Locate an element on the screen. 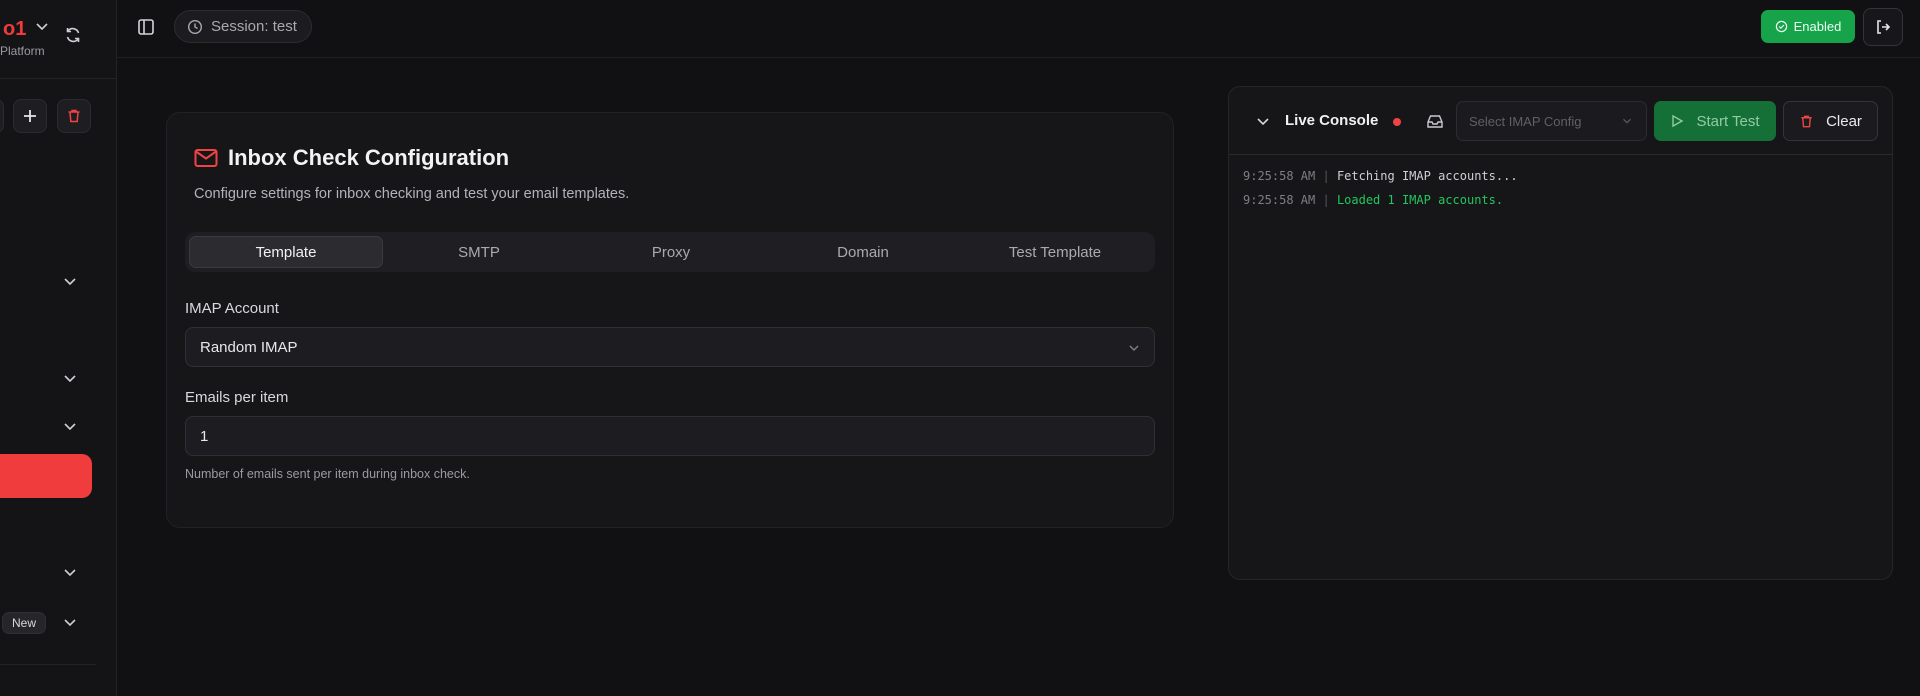 The width and height of the screenshot is (1920, 696). clock-icon is located at coordinates (195, 26).